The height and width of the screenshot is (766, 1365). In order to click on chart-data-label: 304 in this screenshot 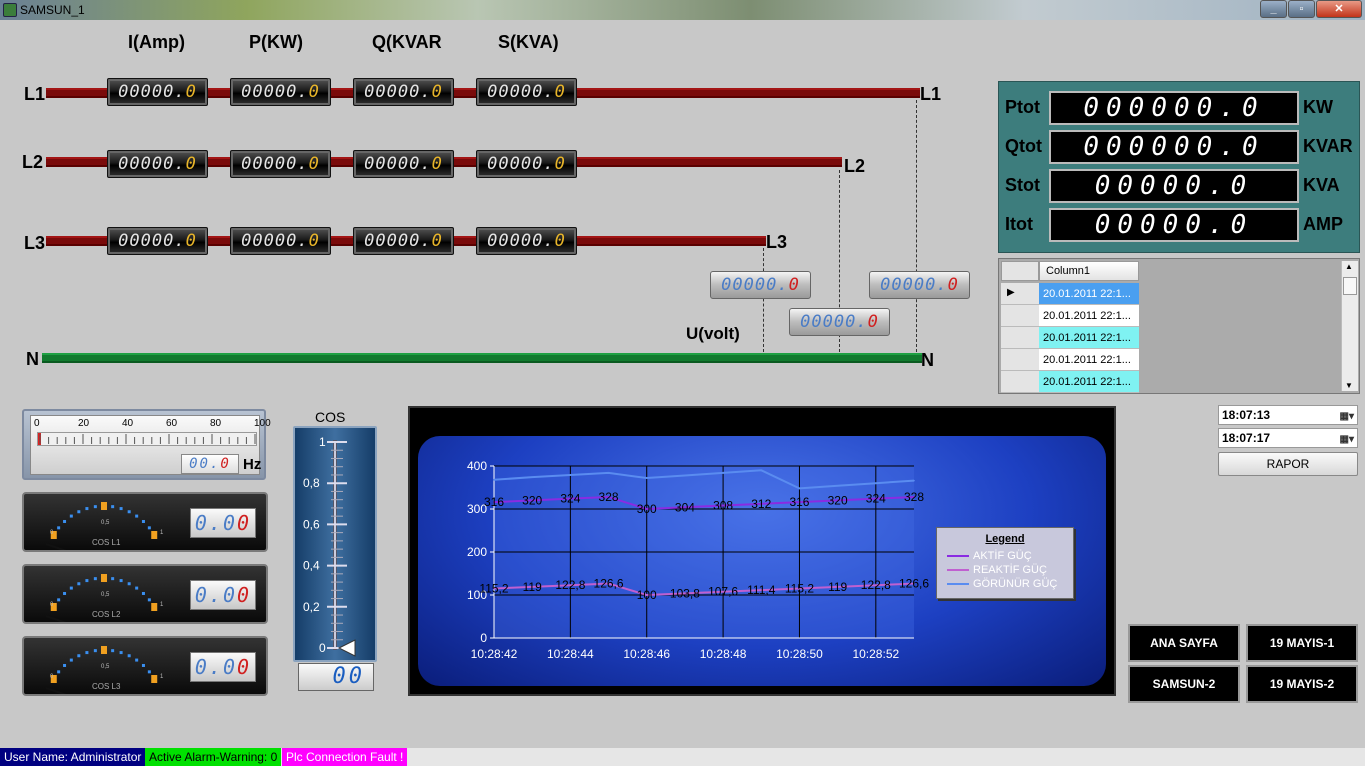, I will do `click(685, 507)`.